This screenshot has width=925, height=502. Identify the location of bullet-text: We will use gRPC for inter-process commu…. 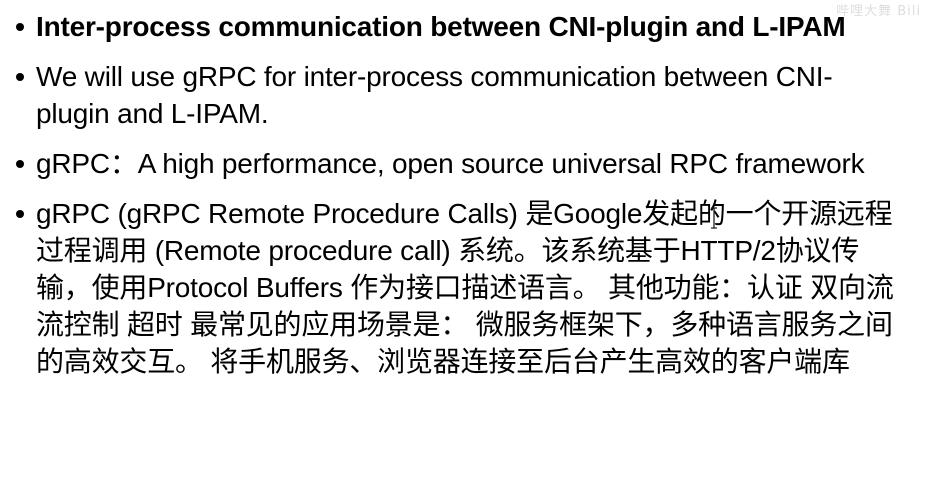
(434, 95).